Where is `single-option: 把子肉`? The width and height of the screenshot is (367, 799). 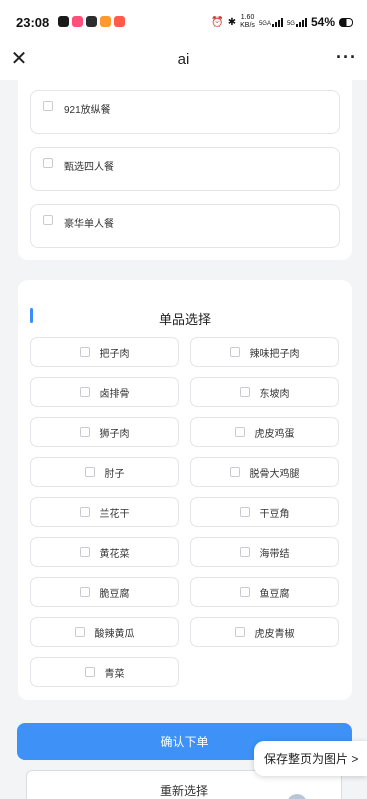 single-option: 把子肉 is located at coordinates (104, 352).